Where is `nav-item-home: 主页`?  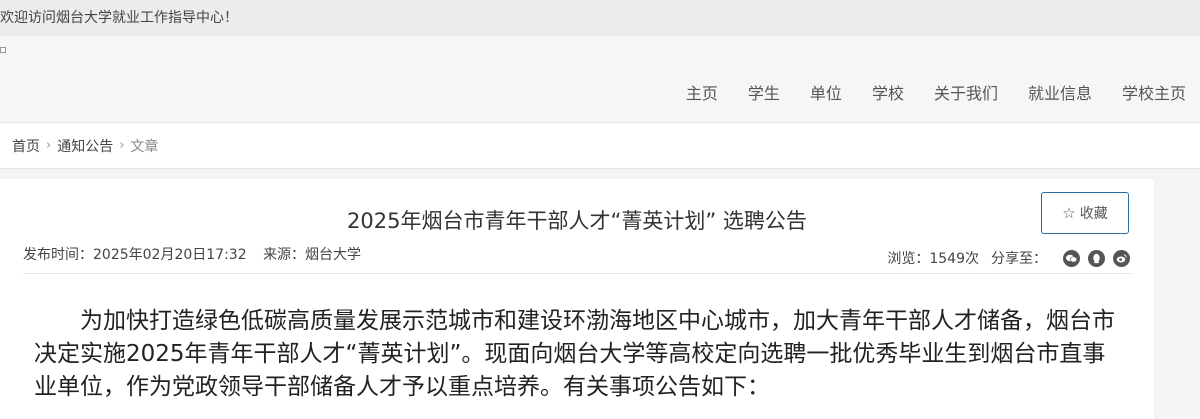
nav-item-home: 主页 is located at coordinates (702, 92).